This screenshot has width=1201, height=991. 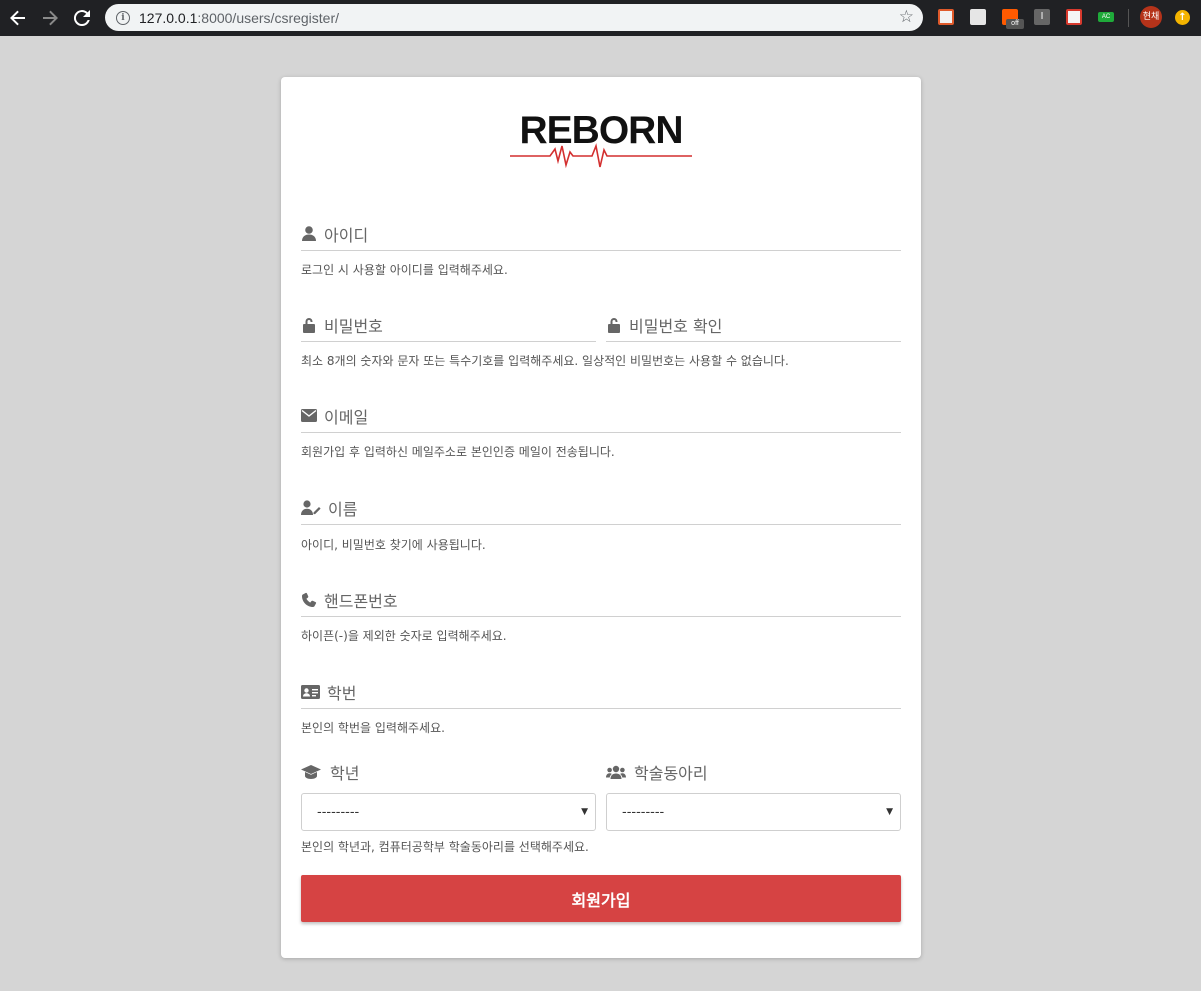 I want to click on toolbar-divider, so click(x=1128, y=18).